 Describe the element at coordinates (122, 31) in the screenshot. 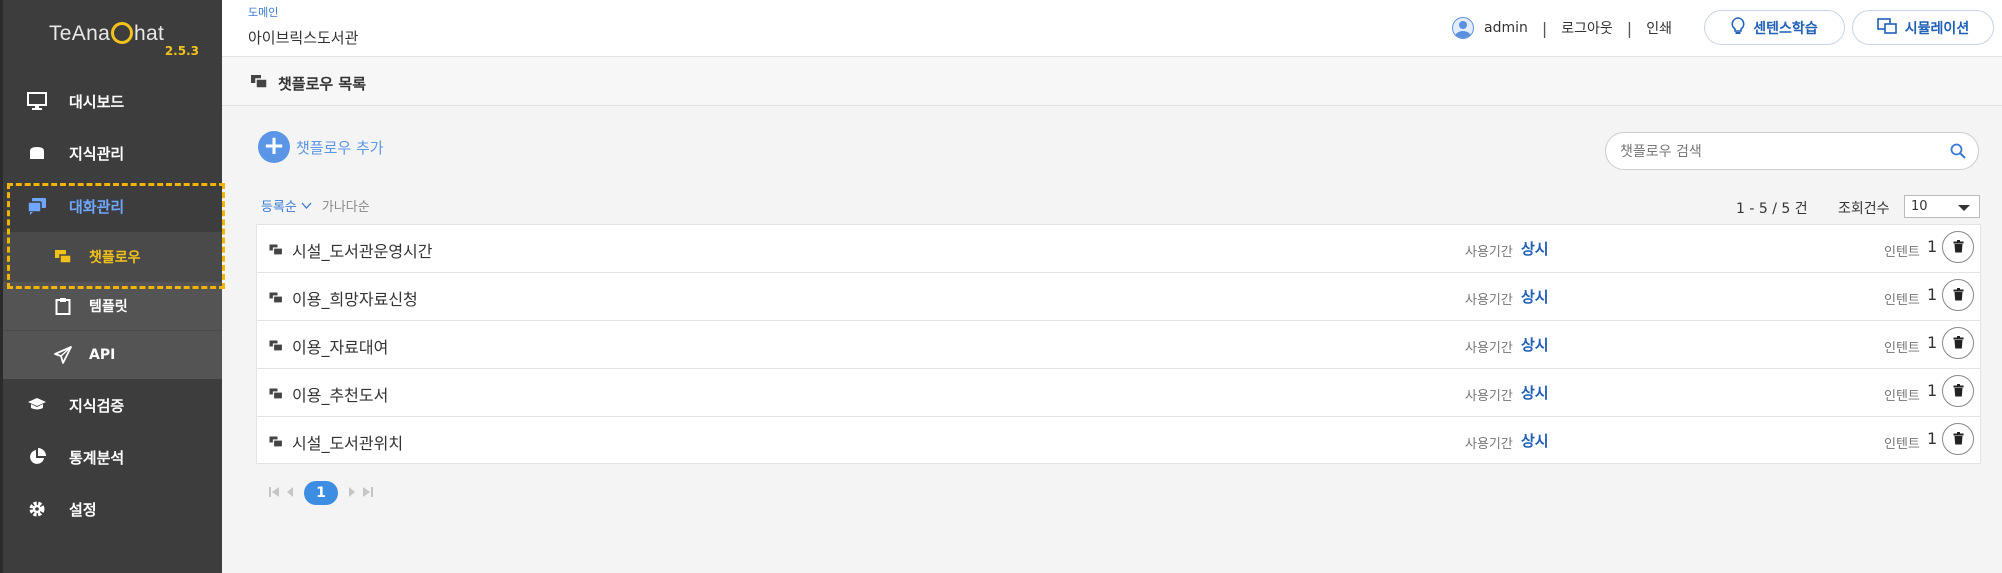

I see `logo-chat-icon` at that location.